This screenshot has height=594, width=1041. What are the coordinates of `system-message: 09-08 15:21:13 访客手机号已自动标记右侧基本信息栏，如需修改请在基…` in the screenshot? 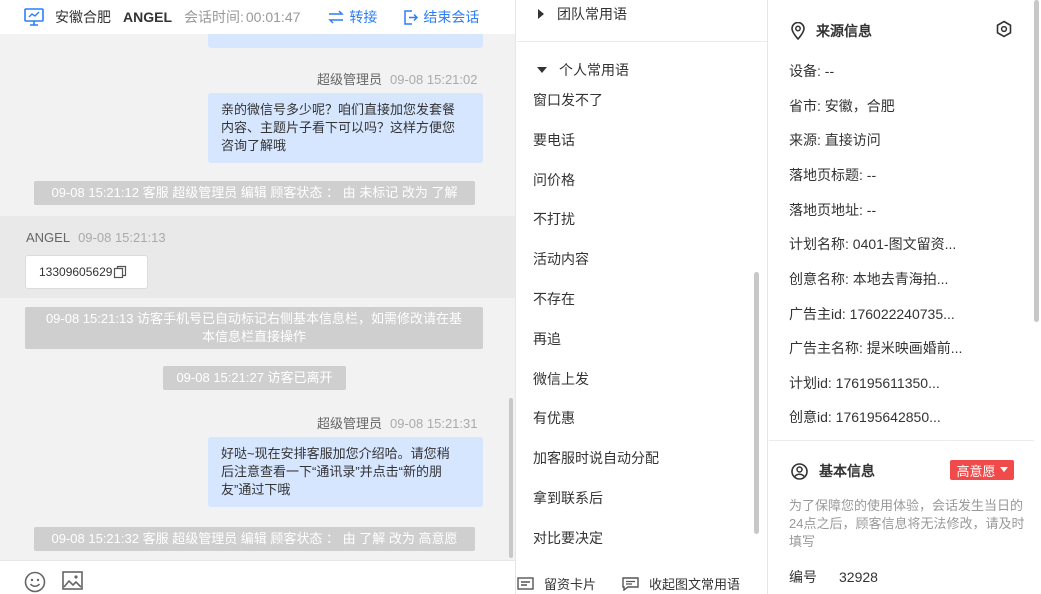 It's located at (254, 328).